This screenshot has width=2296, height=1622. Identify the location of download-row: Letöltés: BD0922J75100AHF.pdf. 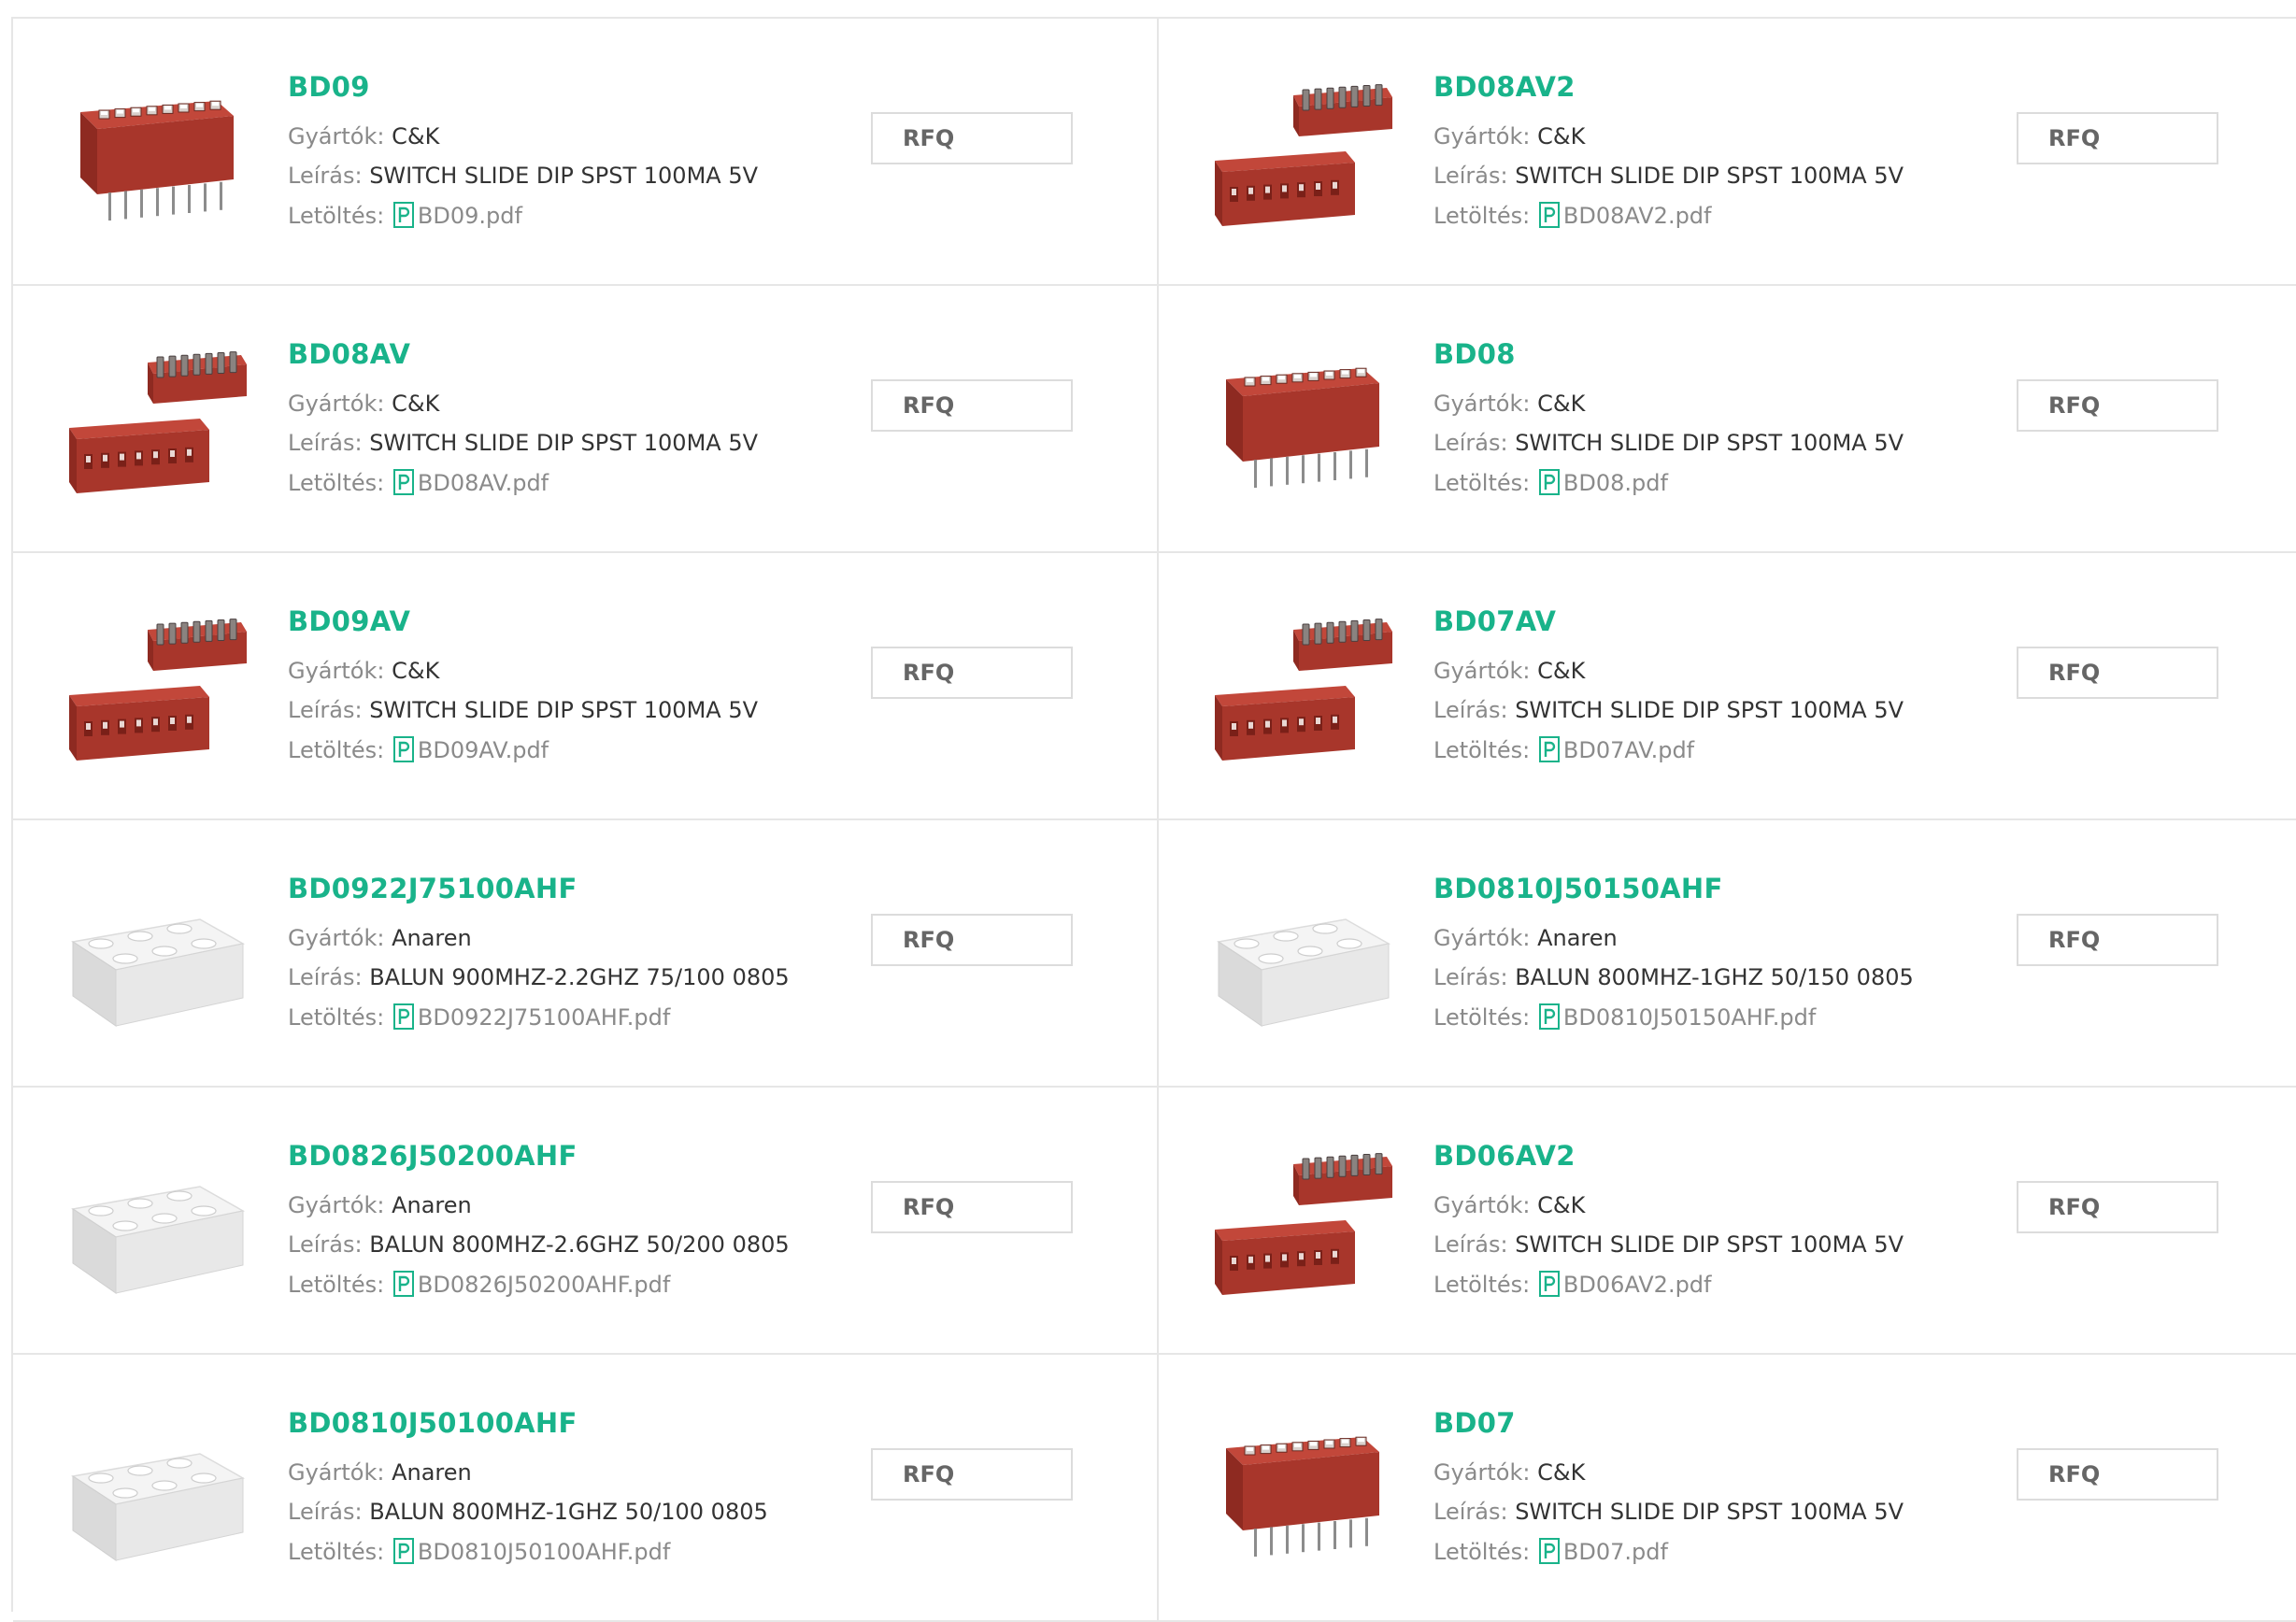
(479, 1017).